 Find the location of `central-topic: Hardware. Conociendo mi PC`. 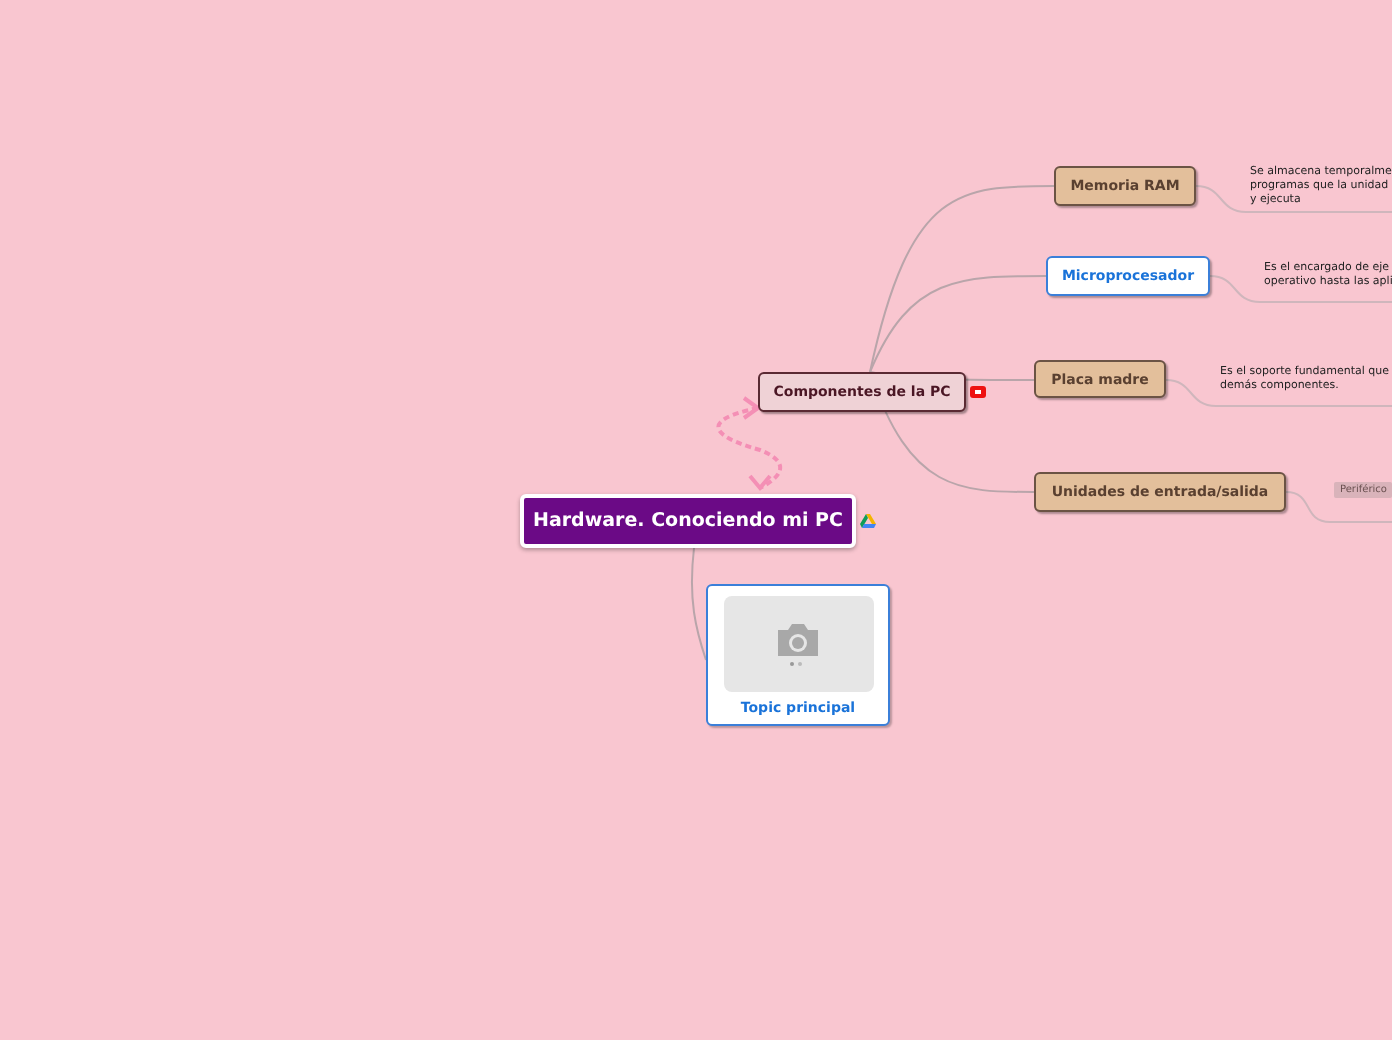

central-topic: Hardware. Conociendo mi PC is located at coordinates (688, 521).